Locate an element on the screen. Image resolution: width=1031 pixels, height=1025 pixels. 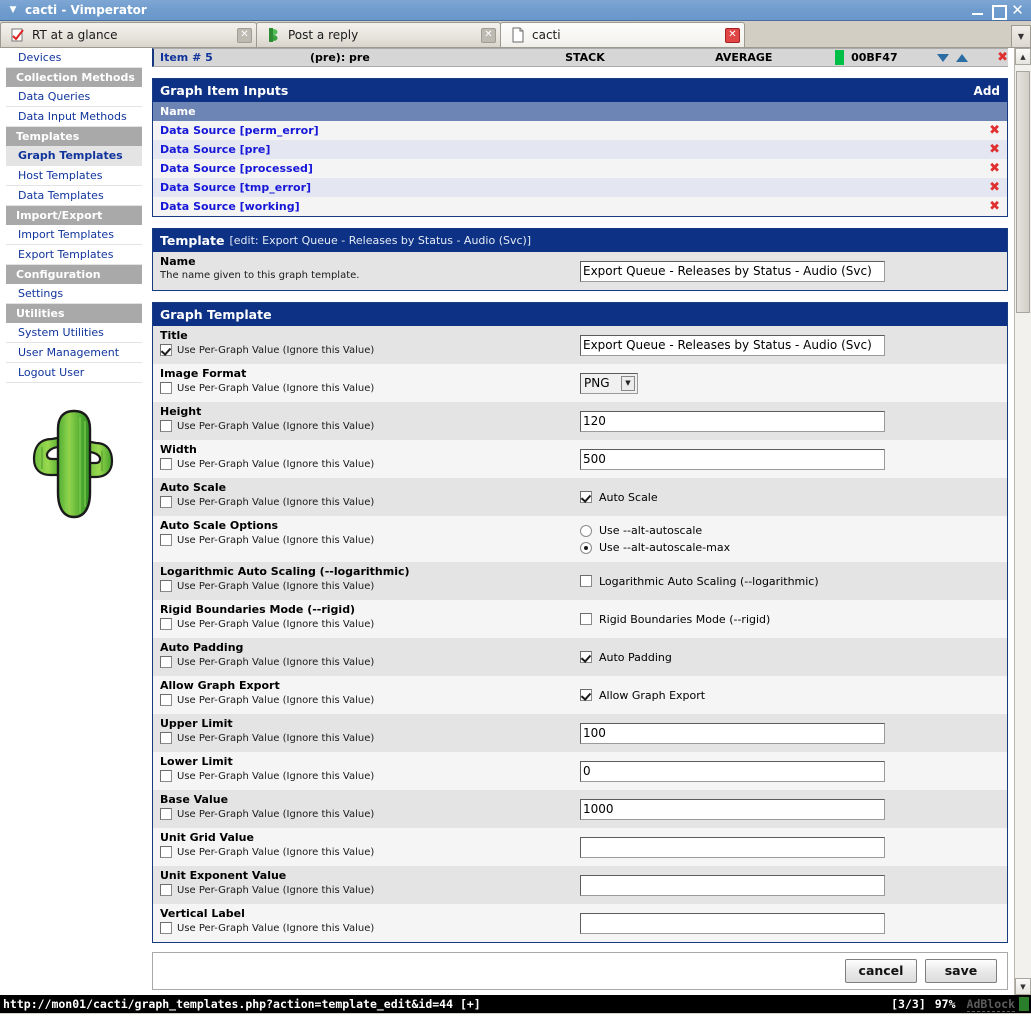
scrollbar-thumb is located at coordinates (1023, 192).